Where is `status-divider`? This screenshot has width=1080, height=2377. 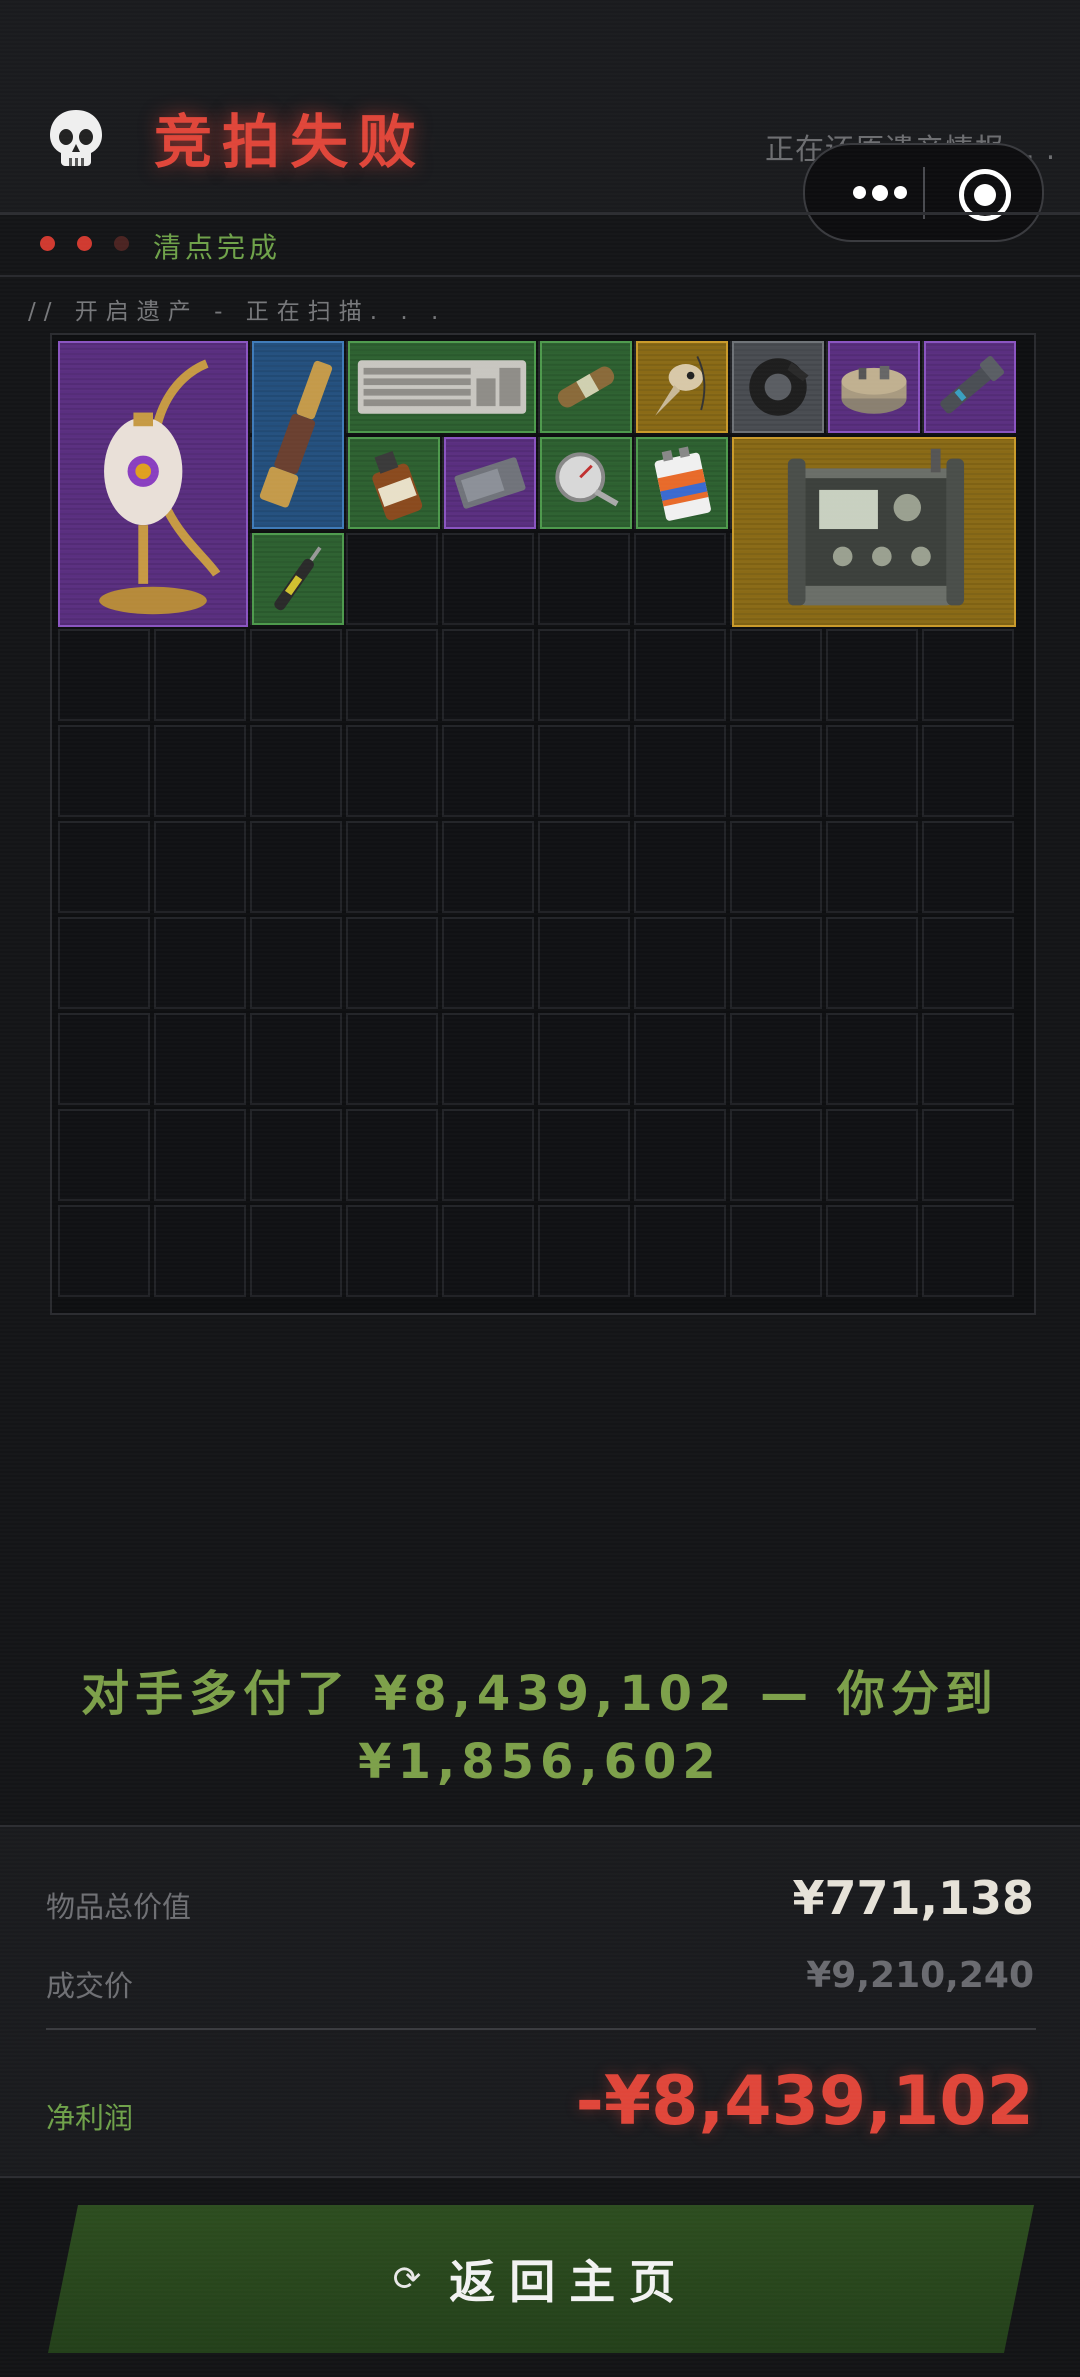 status-divider is located at coordinates (540, 276).